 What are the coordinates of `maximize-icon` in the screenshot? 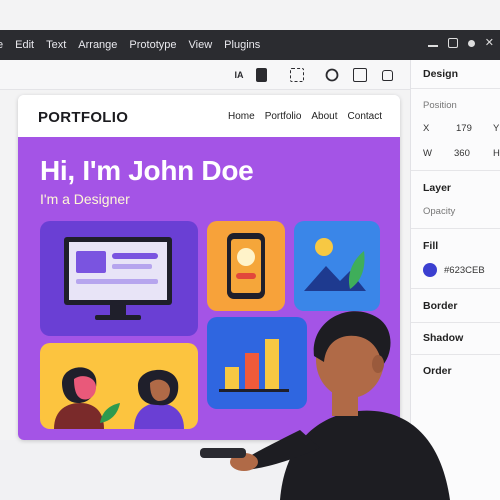 It's located at (452, 43).